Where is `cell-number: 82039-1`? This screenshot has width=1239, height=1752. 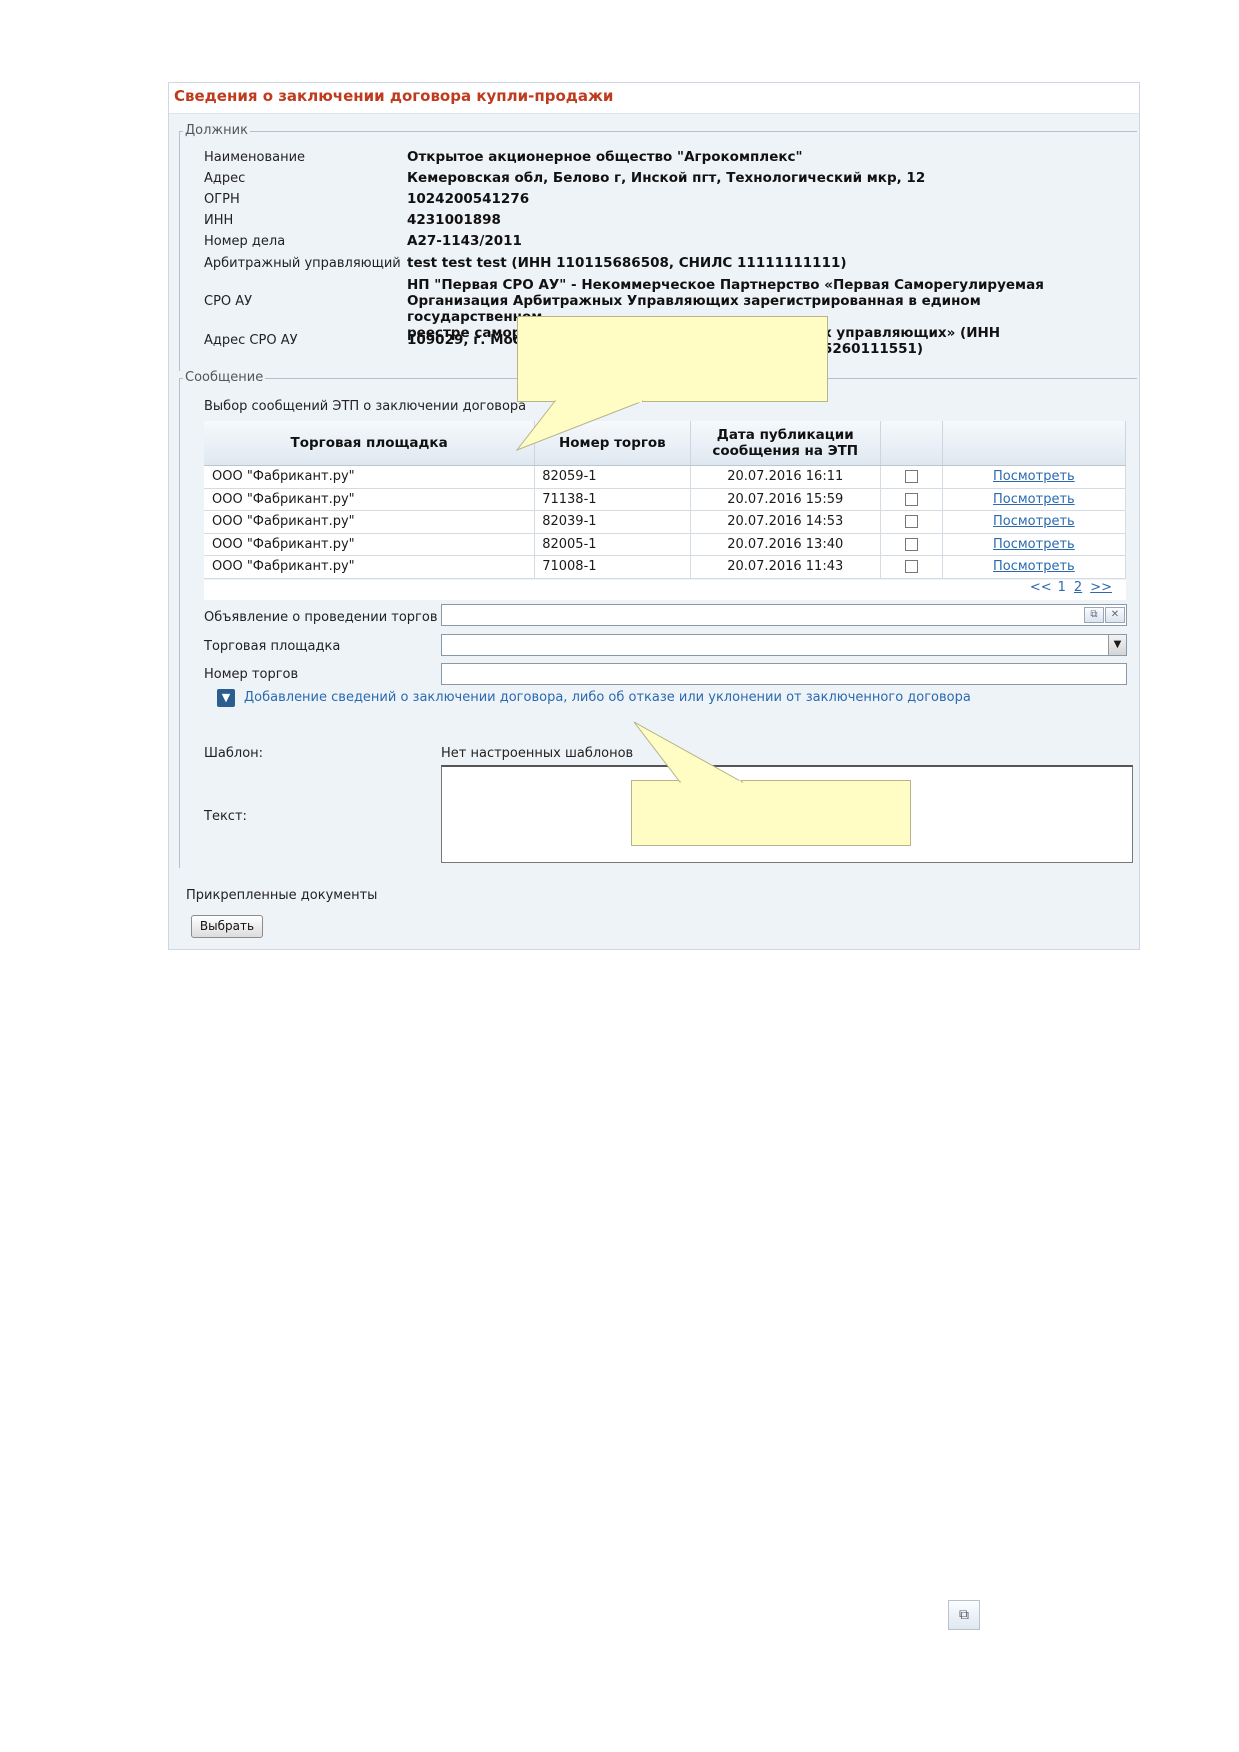
cell-number: 82039-1 is located at coordinates (612, 522).